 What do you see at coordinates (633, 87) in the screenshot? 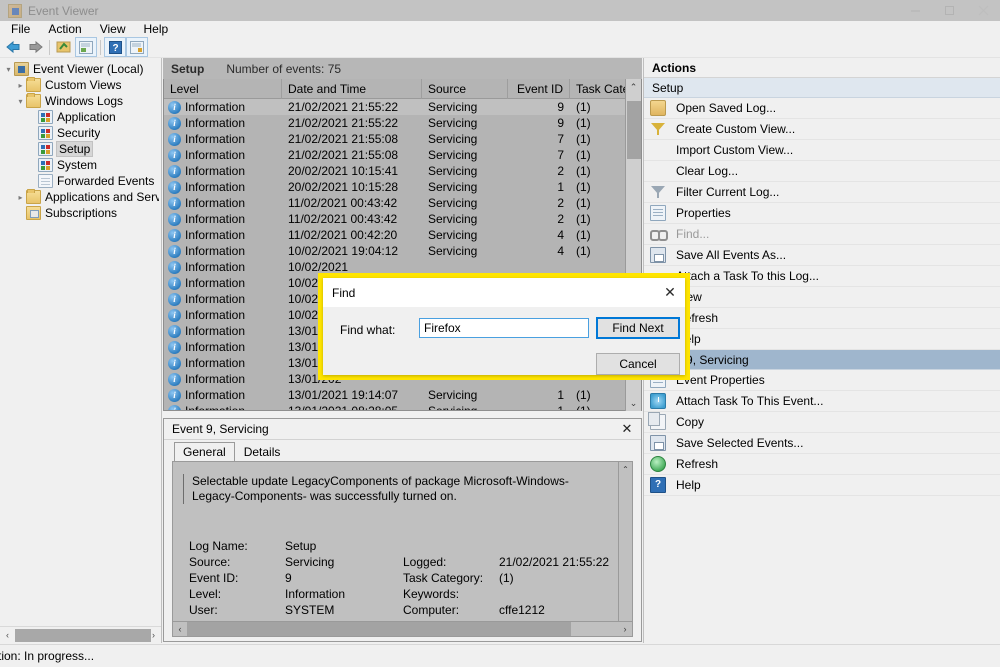
I see `events-scroll-up-icon: ⌃` at bounding box center [633, 87].